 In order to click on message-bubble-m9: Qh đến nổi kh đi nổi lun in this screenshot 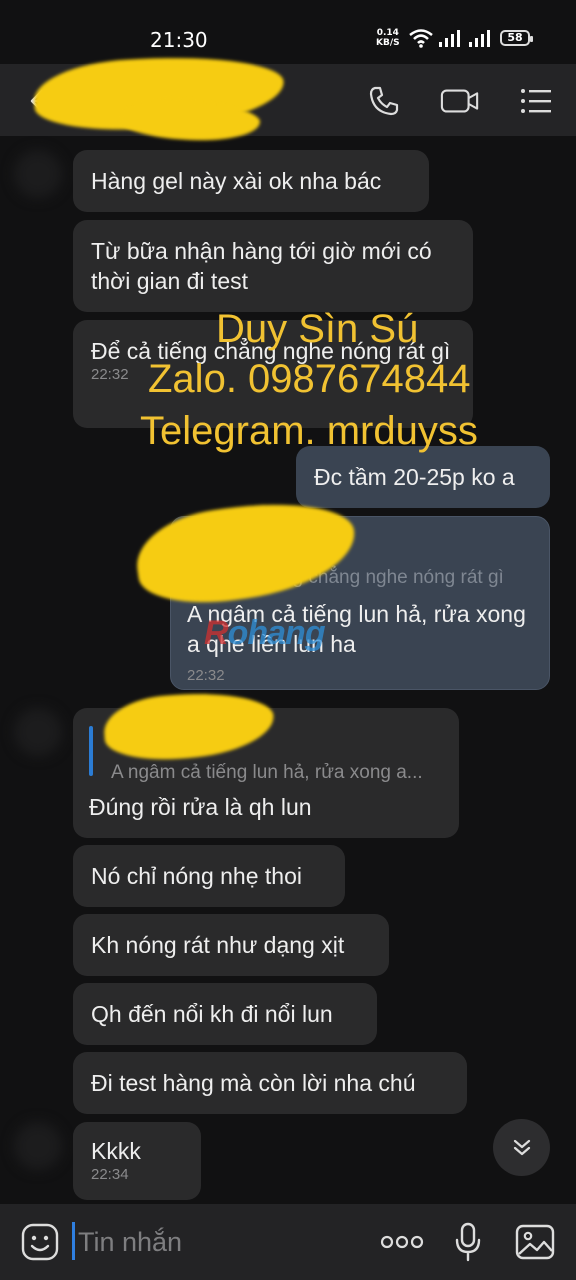, I will do `click(225, 1014)`.